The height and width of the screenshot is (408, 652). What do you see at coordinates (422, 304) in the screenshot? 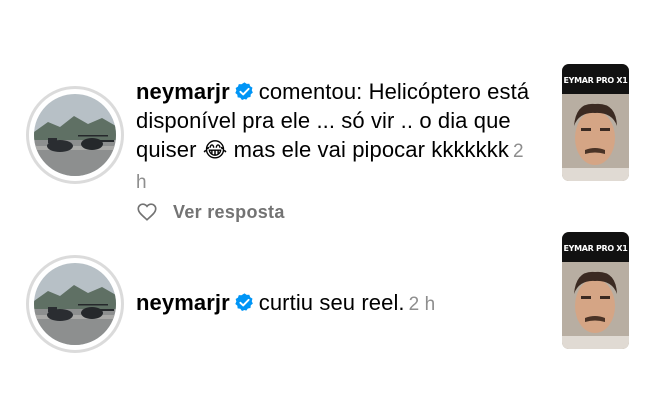
I see `timestamp: 2 h` at bounding box center [422, 304].